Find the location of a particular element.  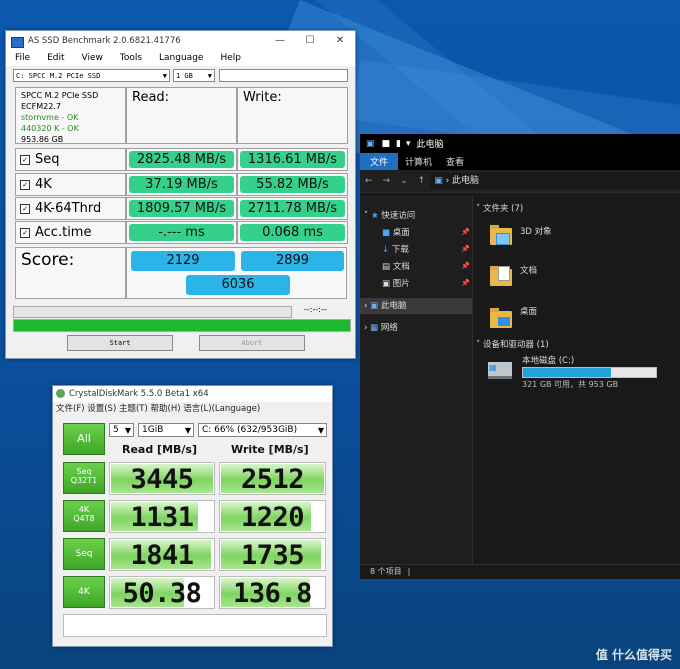

result-value: 2711.78 MB/s is located at coordinates (292, 208).